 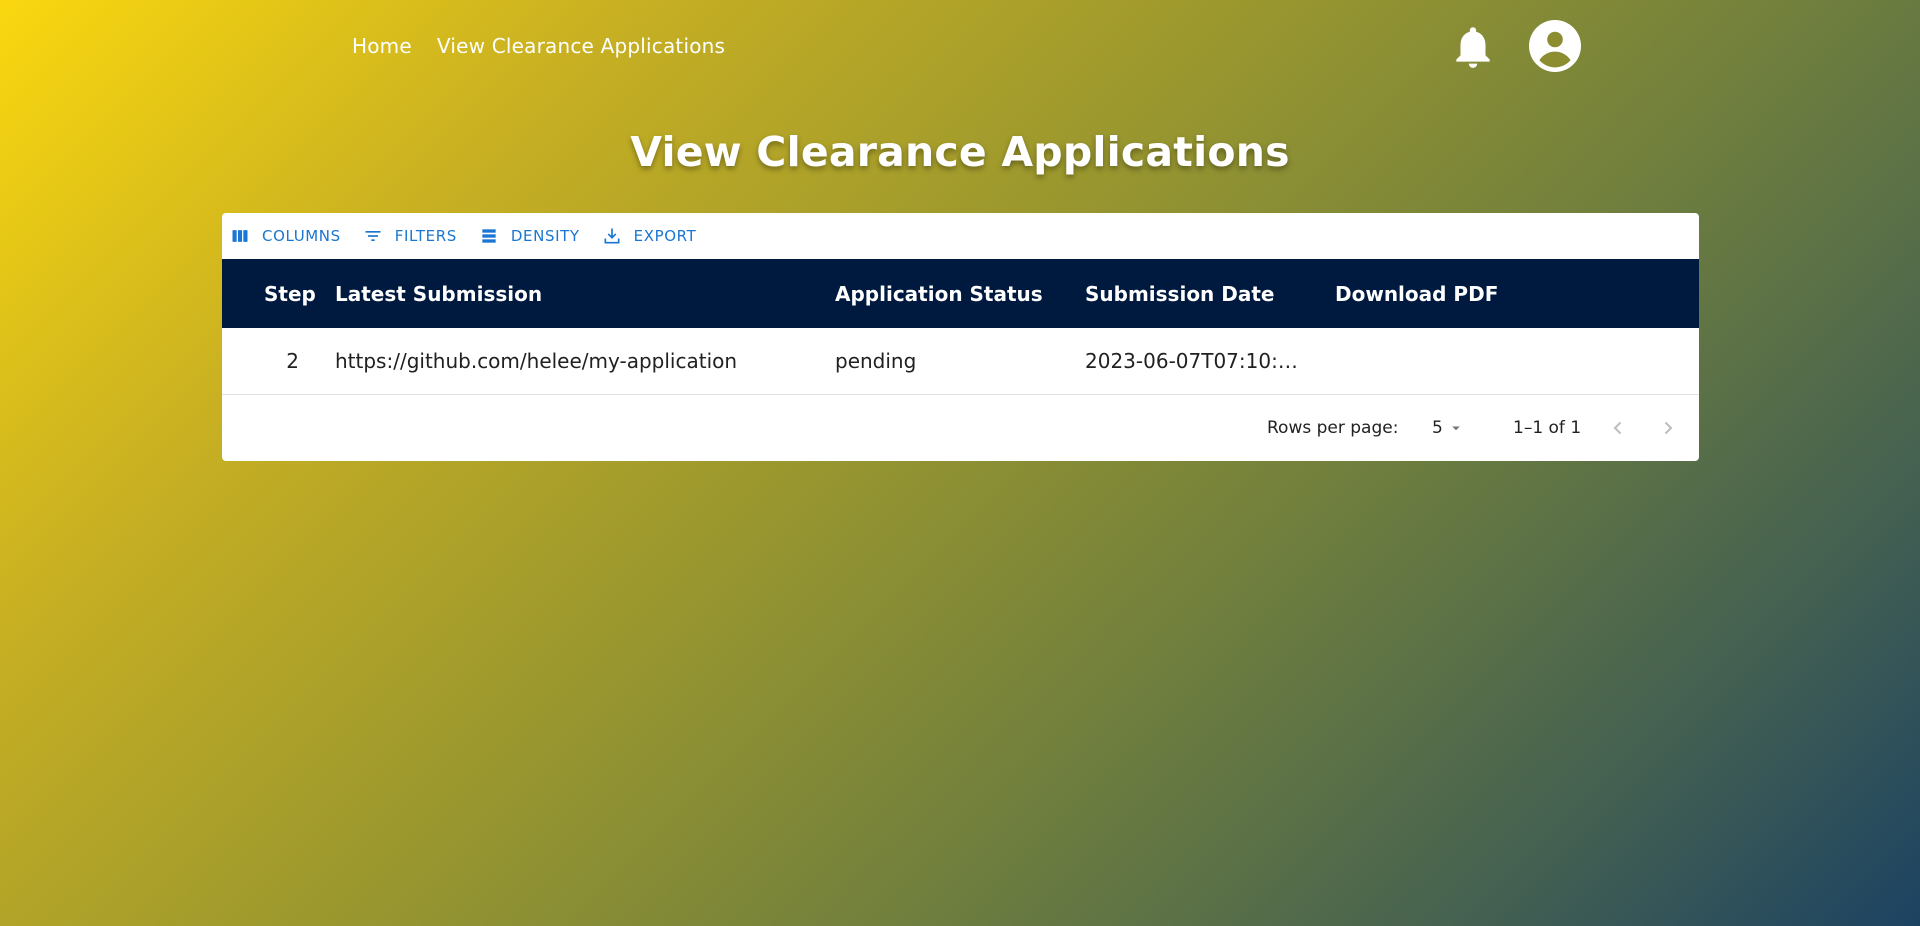 I want to click on nav-applications-link: View Clearance Applications, so click(x=581, y=46).